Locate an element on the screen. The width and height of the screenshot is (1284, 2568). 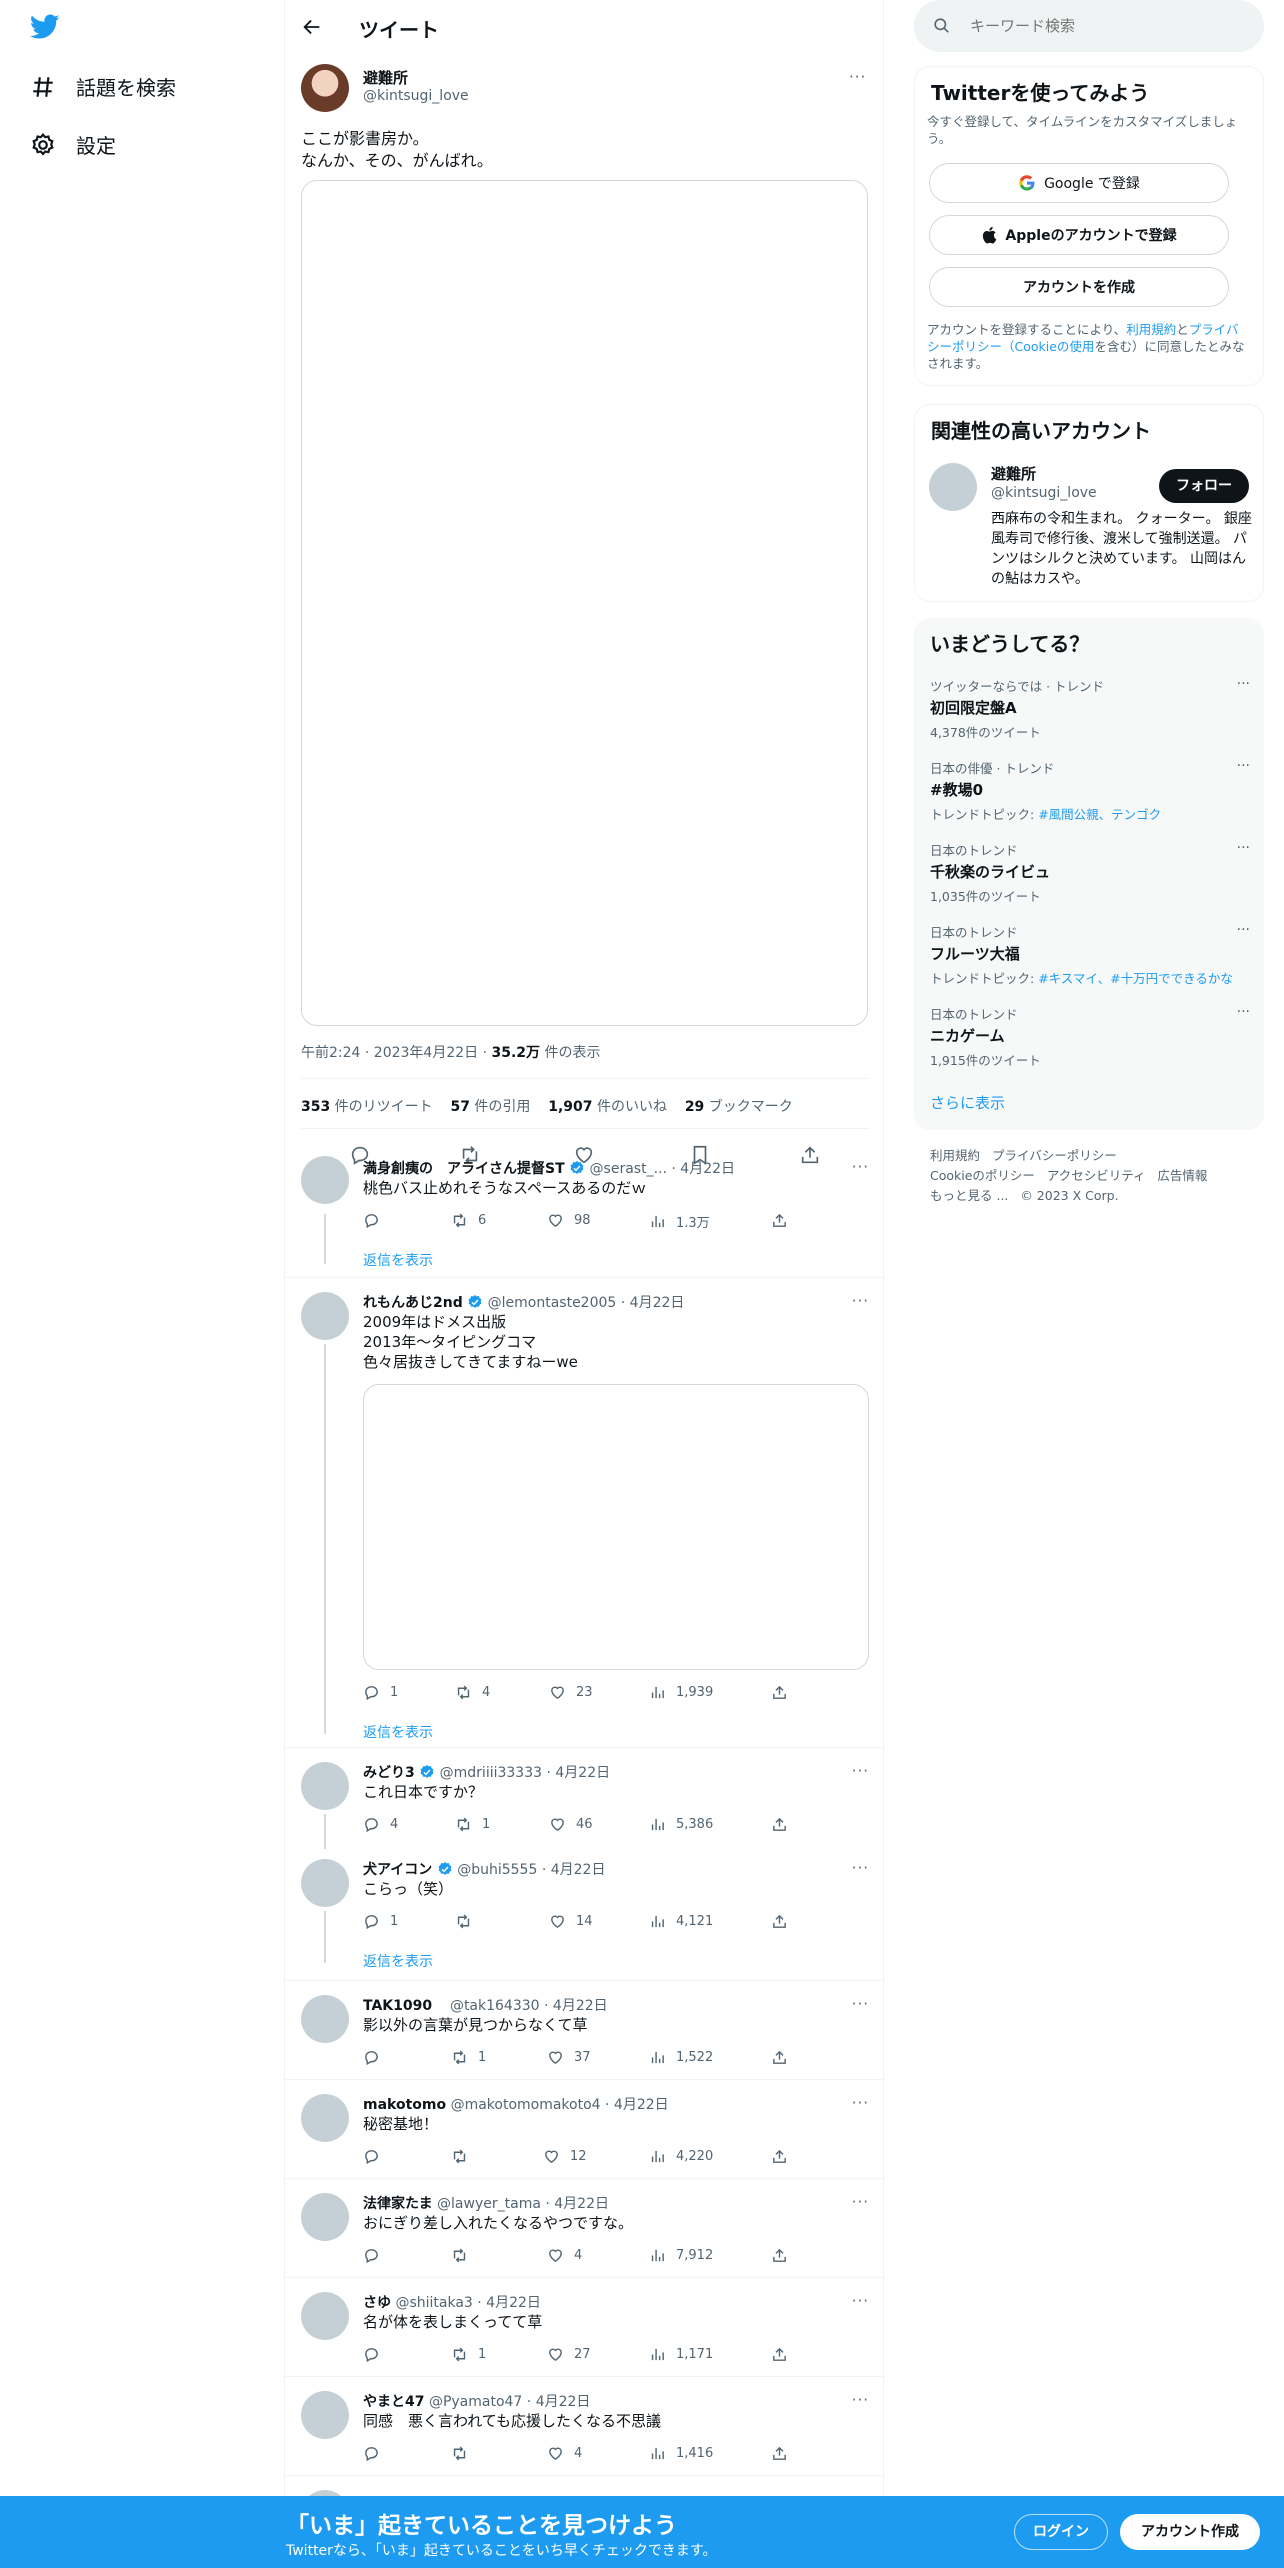
search-box is located at coordinates (1089, 26).